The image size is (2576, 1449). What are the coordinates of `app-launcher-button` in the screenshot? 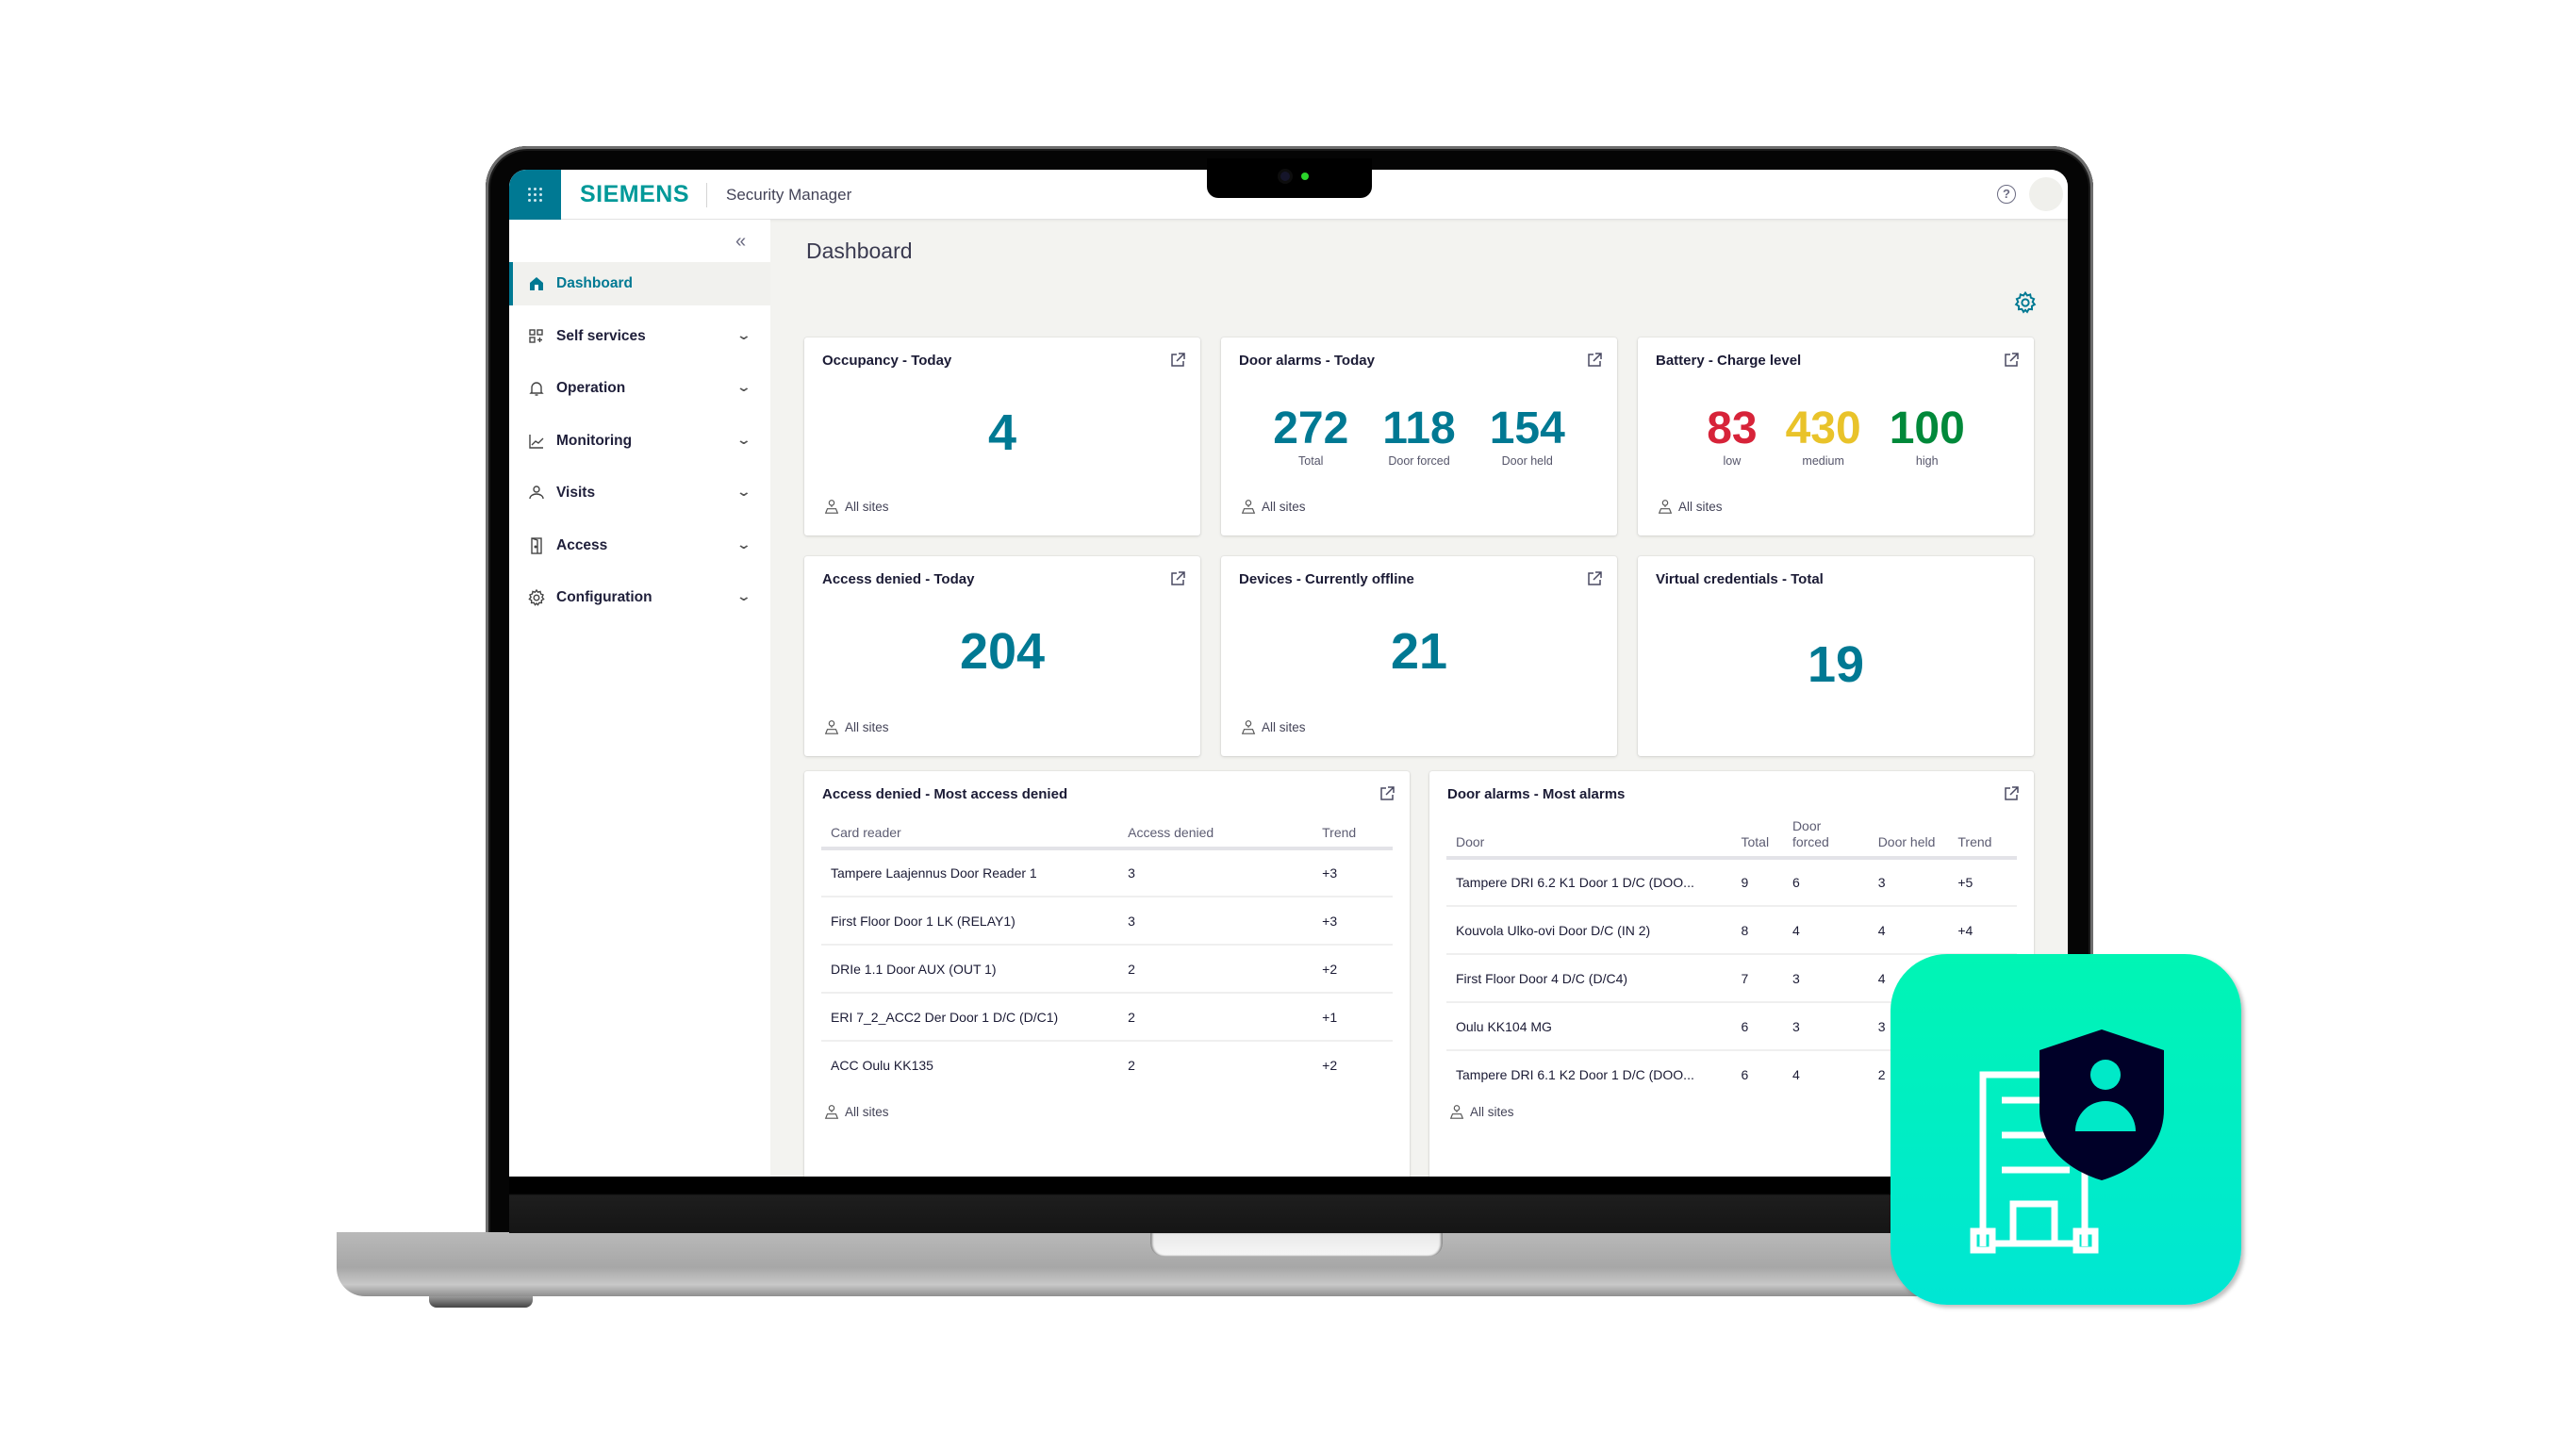 It's located at (535, 195).